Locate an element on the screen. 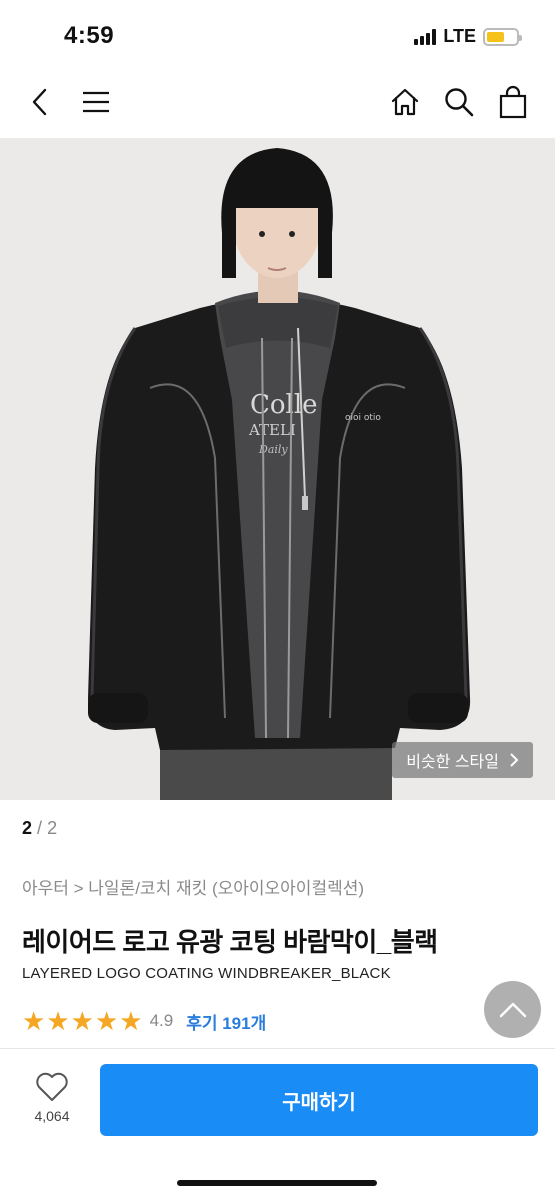  like-button: 4,064 is located at coordinates (52, 1102).